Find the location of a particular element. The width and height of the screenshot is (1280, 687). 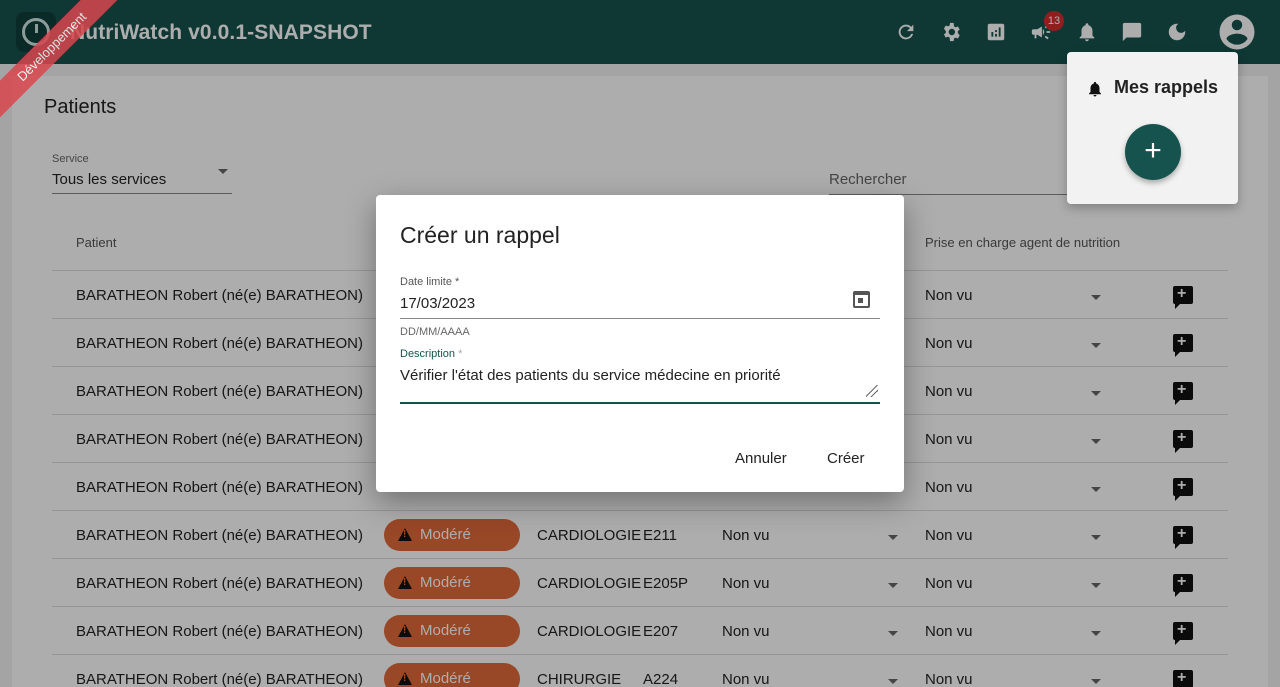

description-field-underline is located at coordinates (640, 403).